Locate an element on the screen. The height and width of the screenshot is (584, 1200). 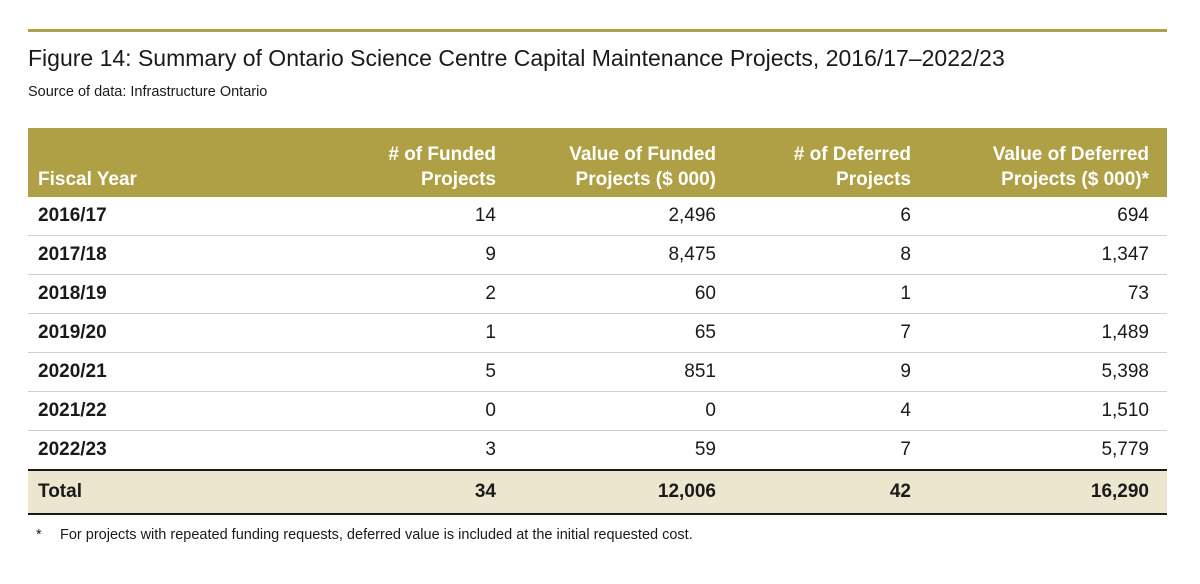
table-row: 2019/20 1 65 7 1,489 is located at coordinates (597, 333).